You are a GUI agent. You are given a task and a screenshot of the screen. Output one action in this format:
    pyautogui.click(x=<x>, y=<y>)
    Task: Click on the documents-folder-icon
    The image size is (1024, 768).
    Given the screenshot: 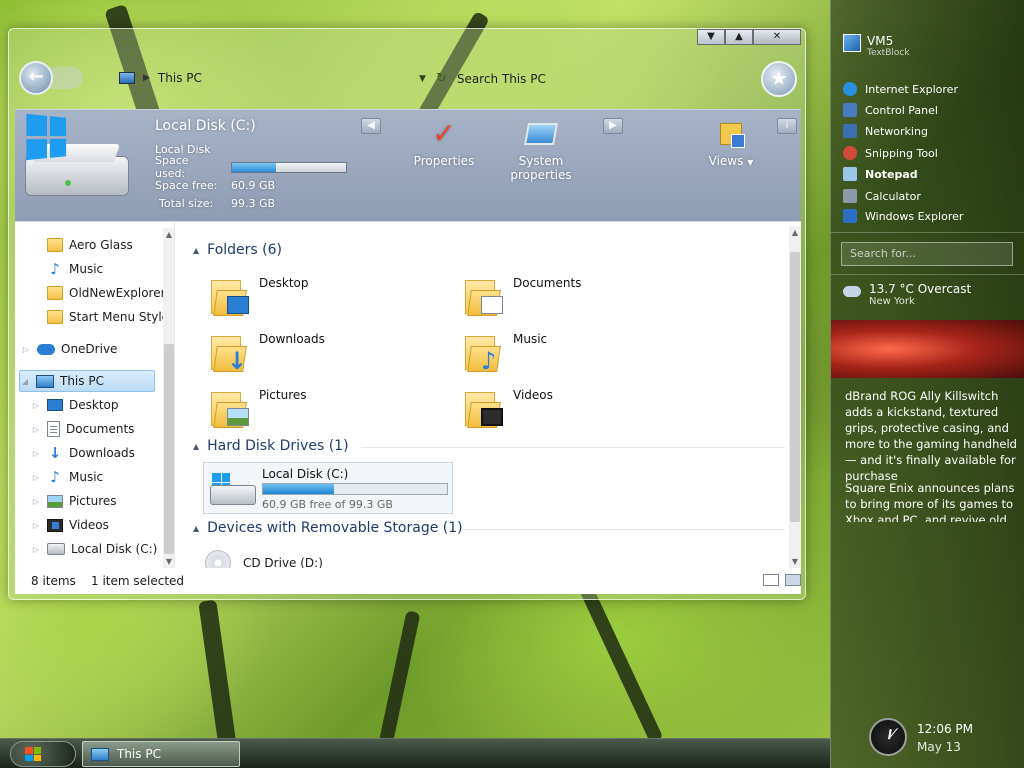 What is the action you would take?
    pyautogui.click(x=484, y=296)
    